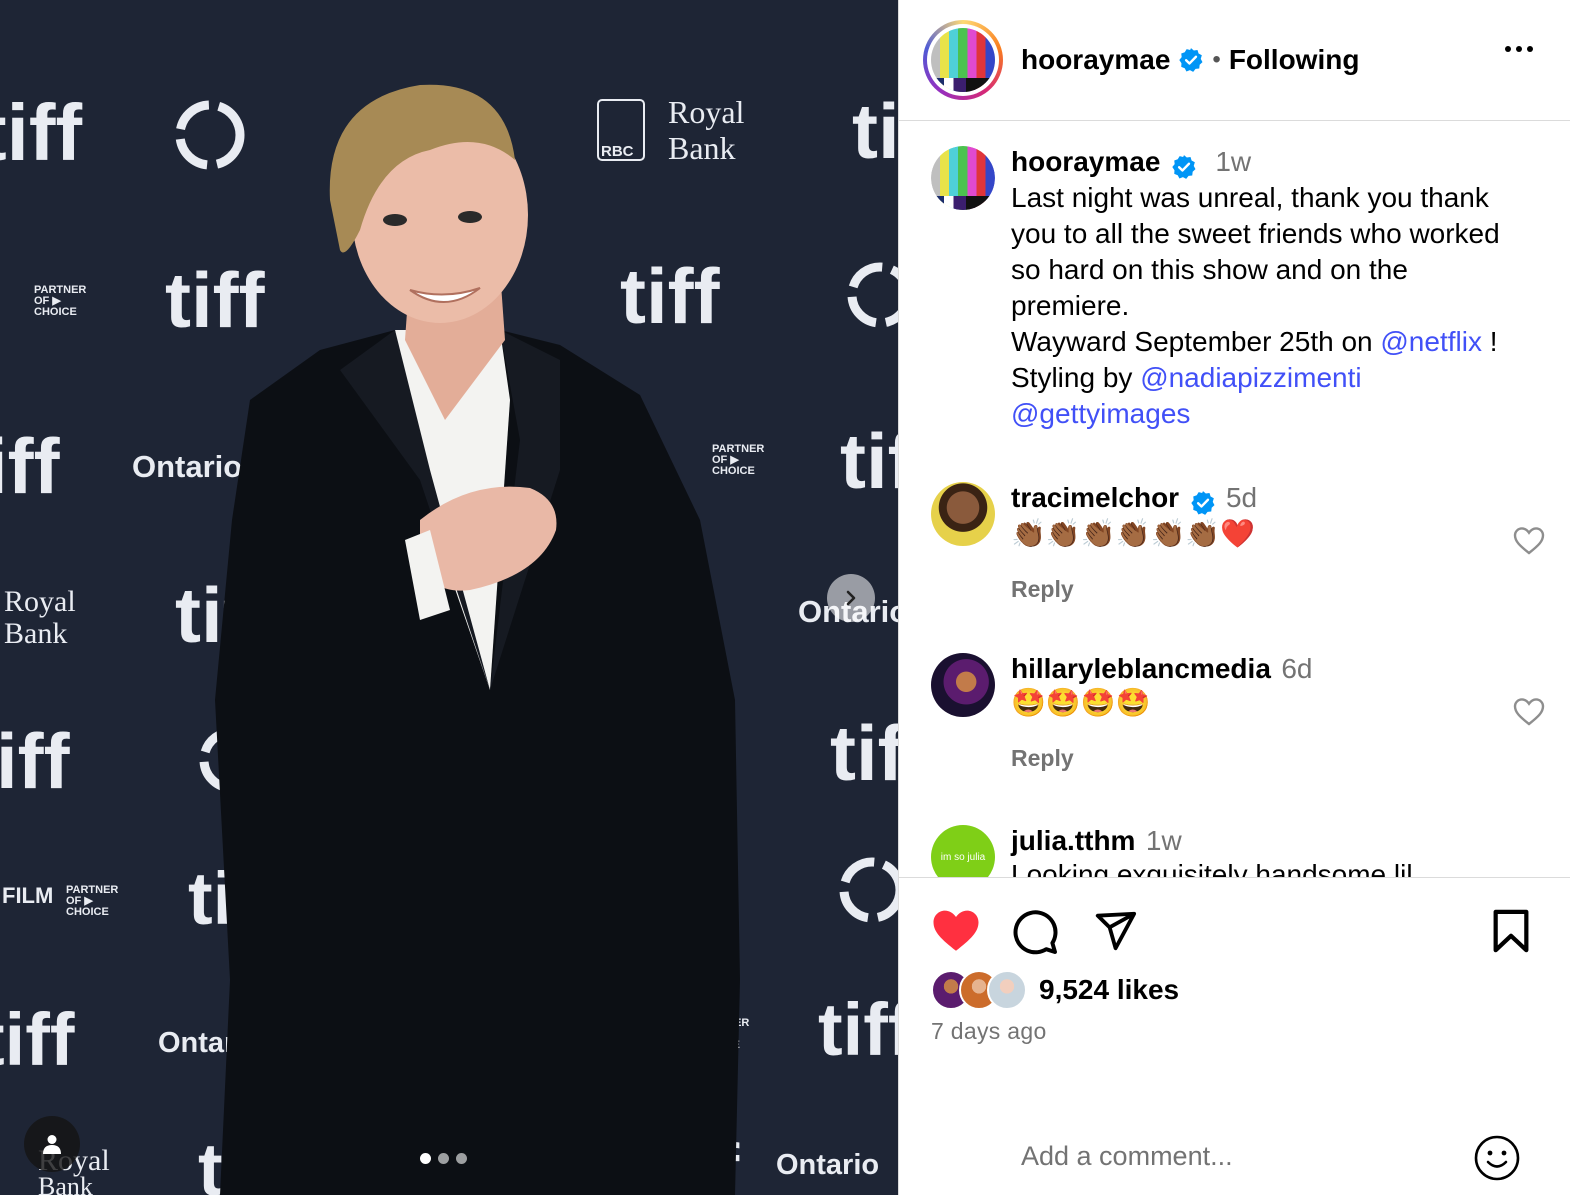 The width and height of the screenshot is (1570, 1195). What do you see at coordinates (40, 601) in the screenshot?
I see `backdrop-royal-2: Royal` at bounding box center [40, 601].